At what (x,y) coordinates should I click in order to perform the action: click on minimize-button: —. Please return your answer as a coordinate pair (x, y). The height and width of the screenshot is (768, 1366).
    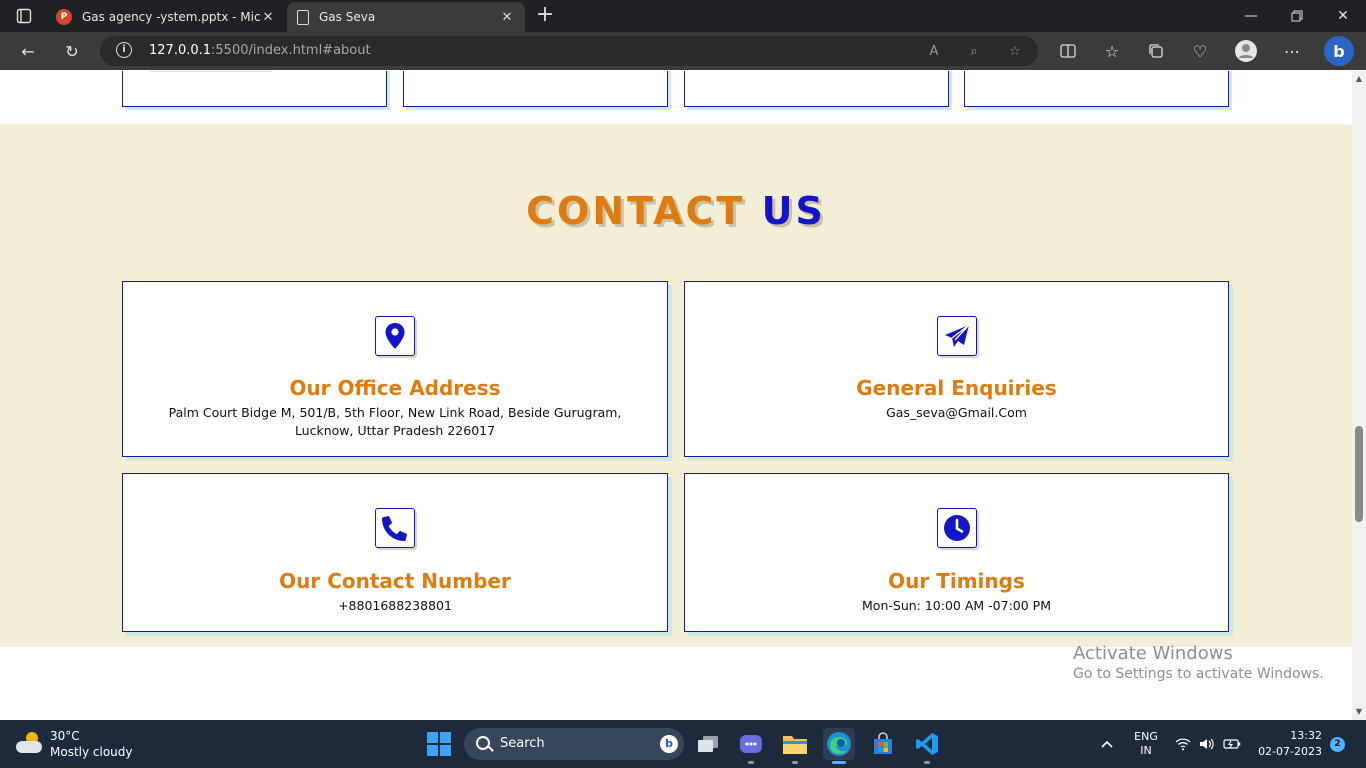
    Looking at the image, I should click on (1251, 16).